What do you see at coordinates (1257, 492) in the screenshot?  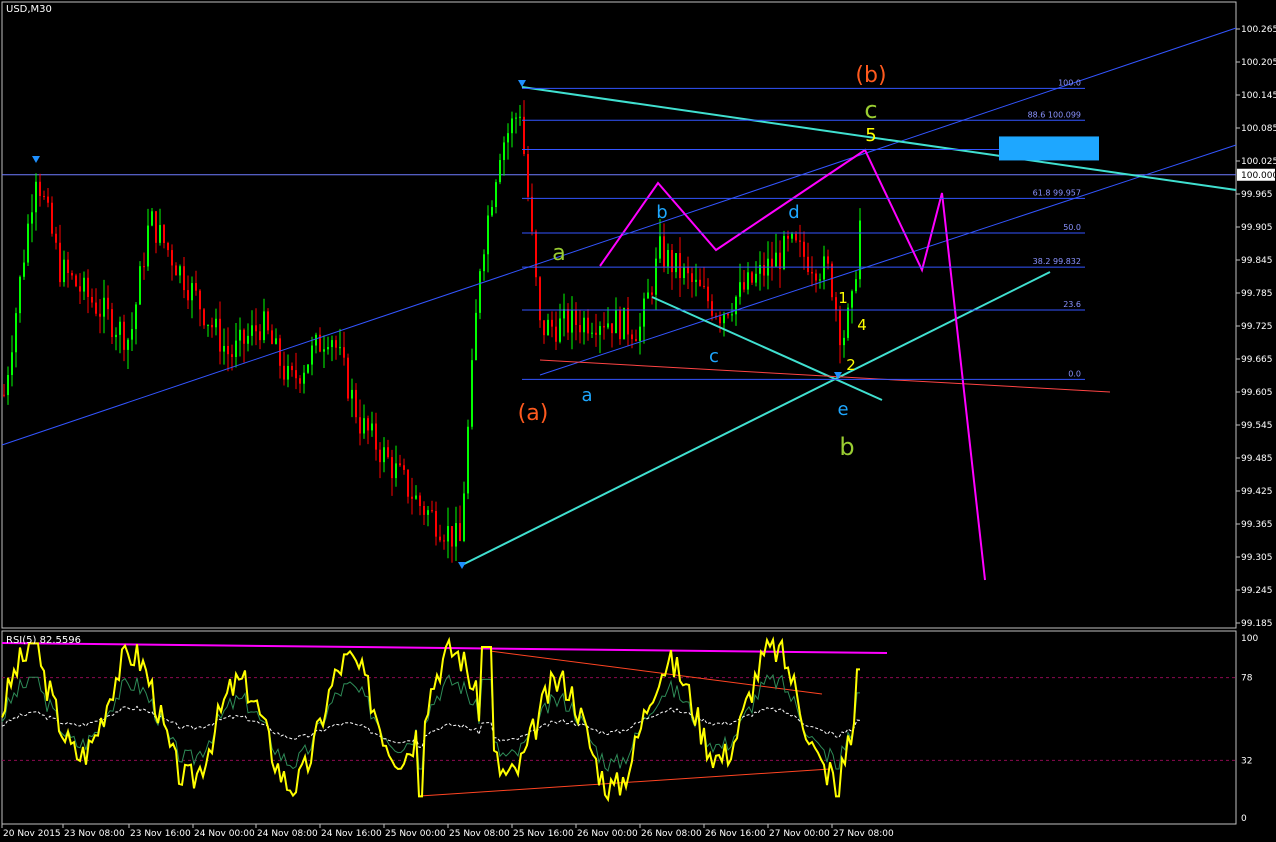 I see `y-tick-label: 99.425` at bounding box center [1257, 492].